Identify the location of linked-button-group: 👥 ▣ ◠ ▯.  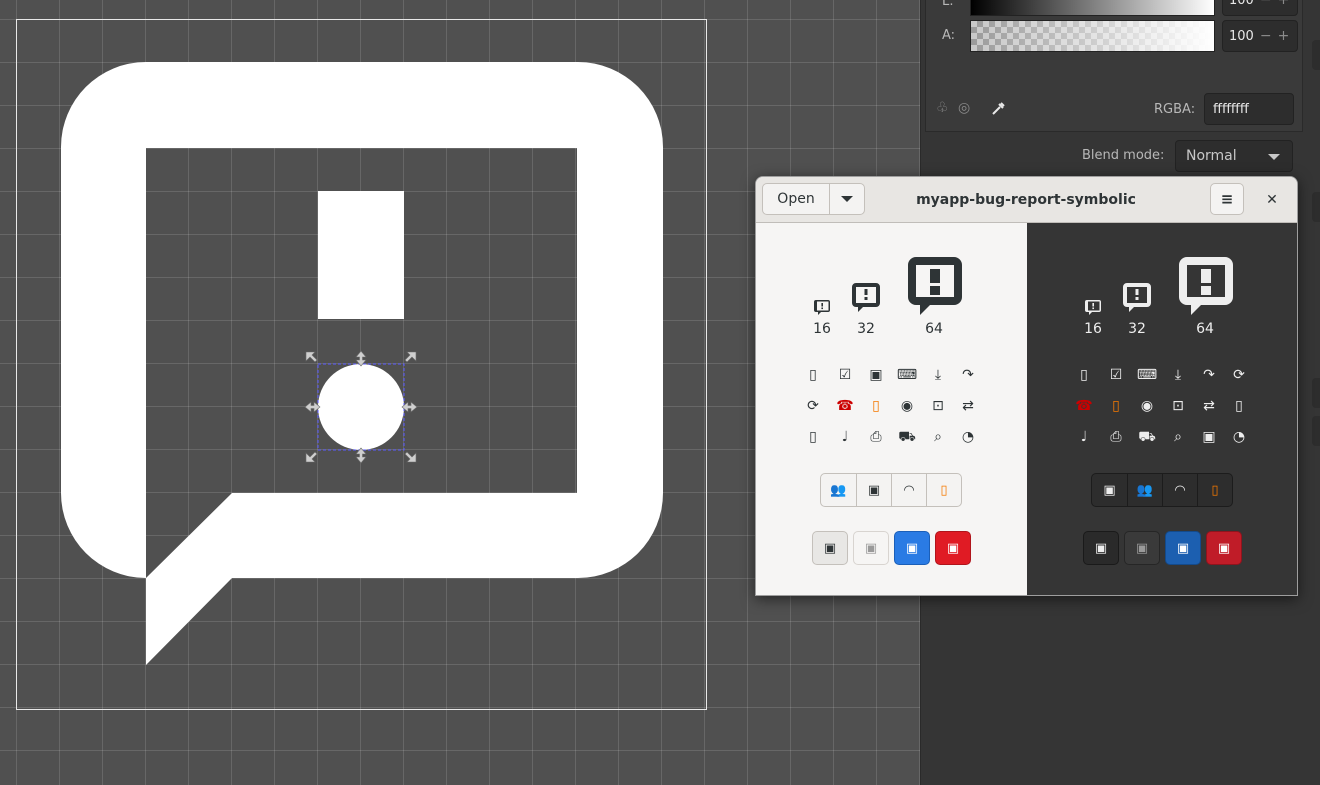
(891, 490).